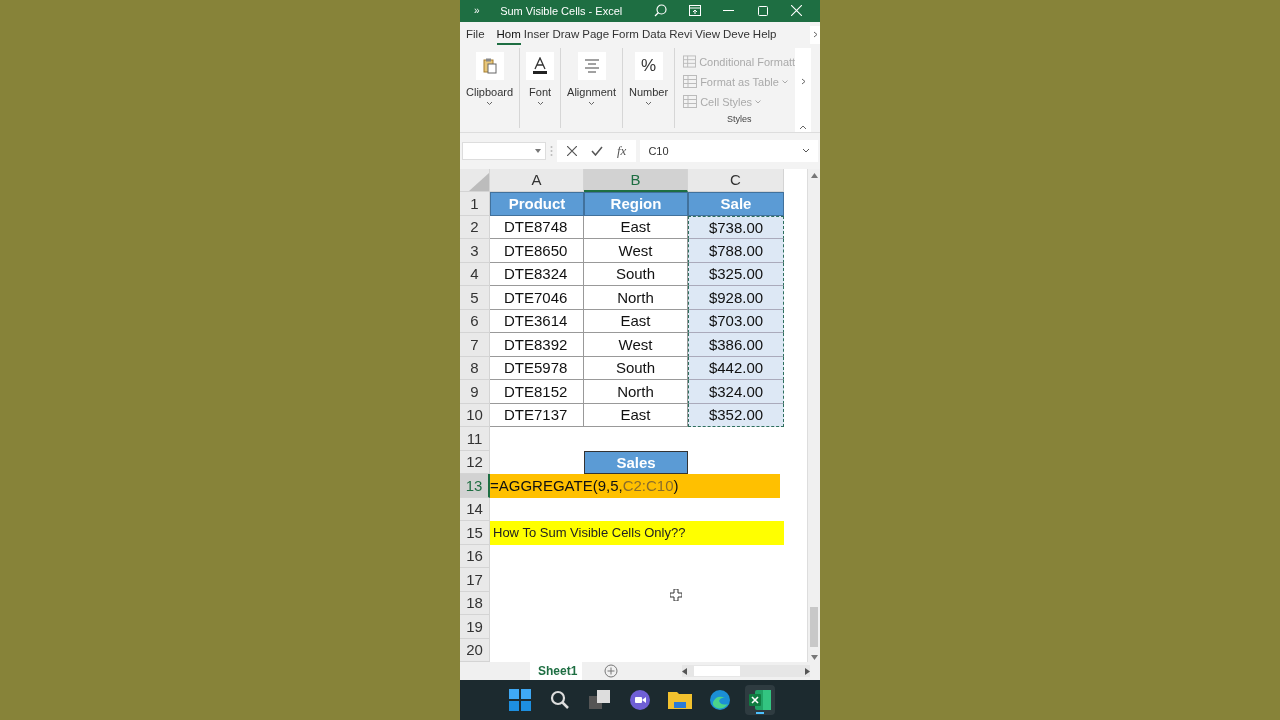 The height and width of the screenshot is (720, 1280). I want to click on row-header: 11, so click(475, 439).